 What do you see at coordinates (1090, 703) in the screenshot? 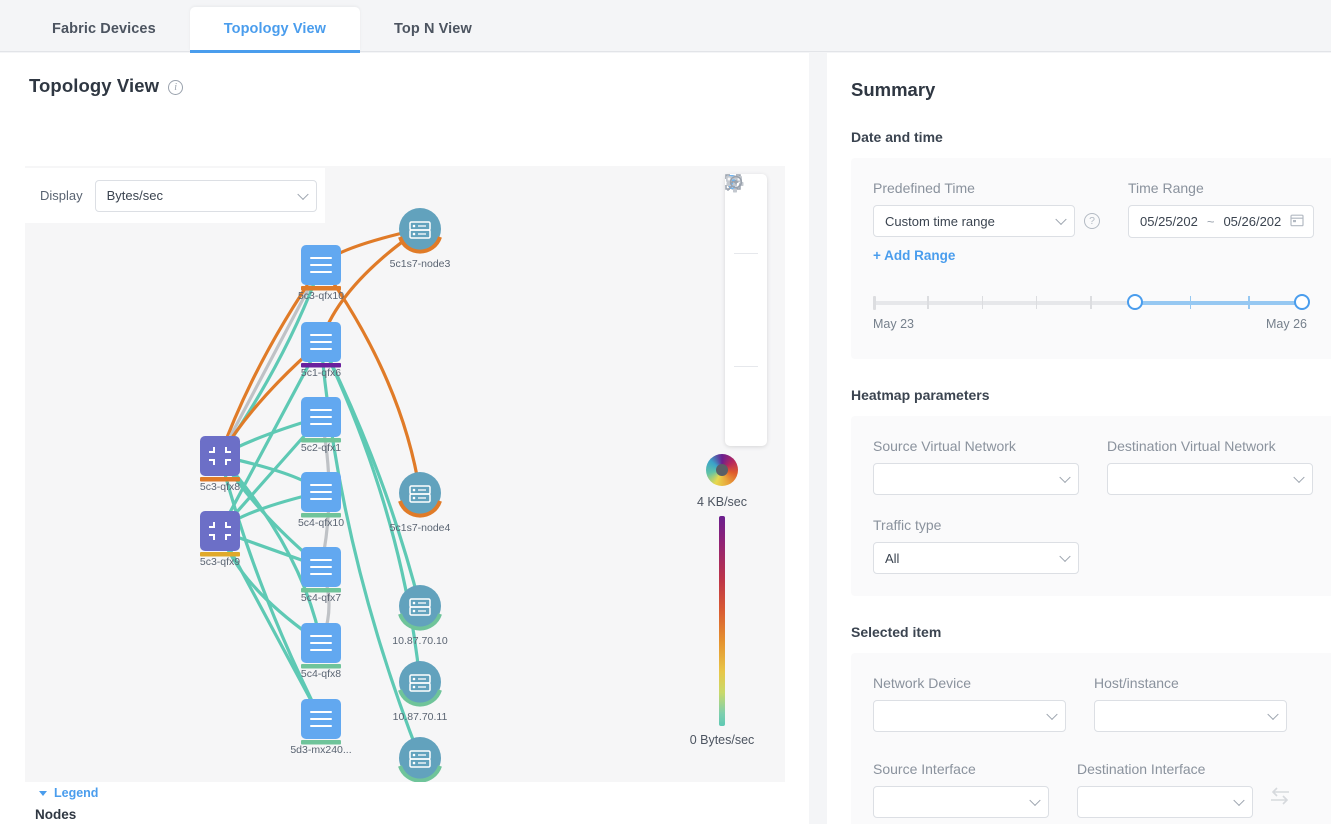
I see `selected-item-row-1: Network Device Host/instance` at bounding box center [1090, 703].